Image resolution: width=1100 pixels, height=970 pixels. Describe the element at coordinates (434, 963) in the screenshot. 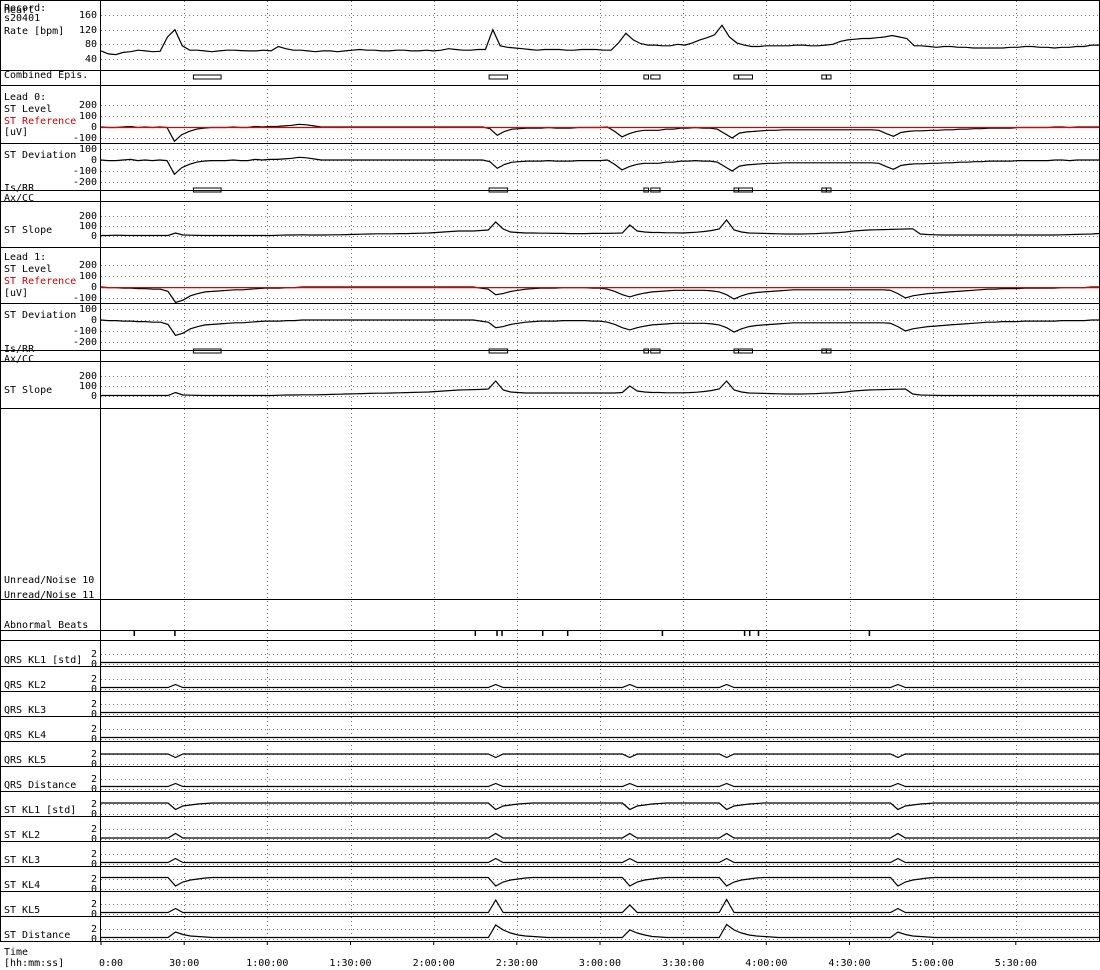

I see `x-tick-label: 2:00:00` at that location.